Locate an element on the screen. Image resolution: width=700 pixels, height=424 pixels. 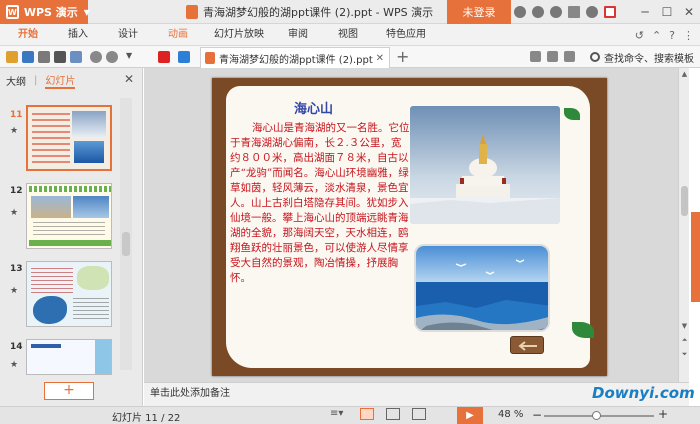
wps-w-icon is located at coordinates (164, 57).